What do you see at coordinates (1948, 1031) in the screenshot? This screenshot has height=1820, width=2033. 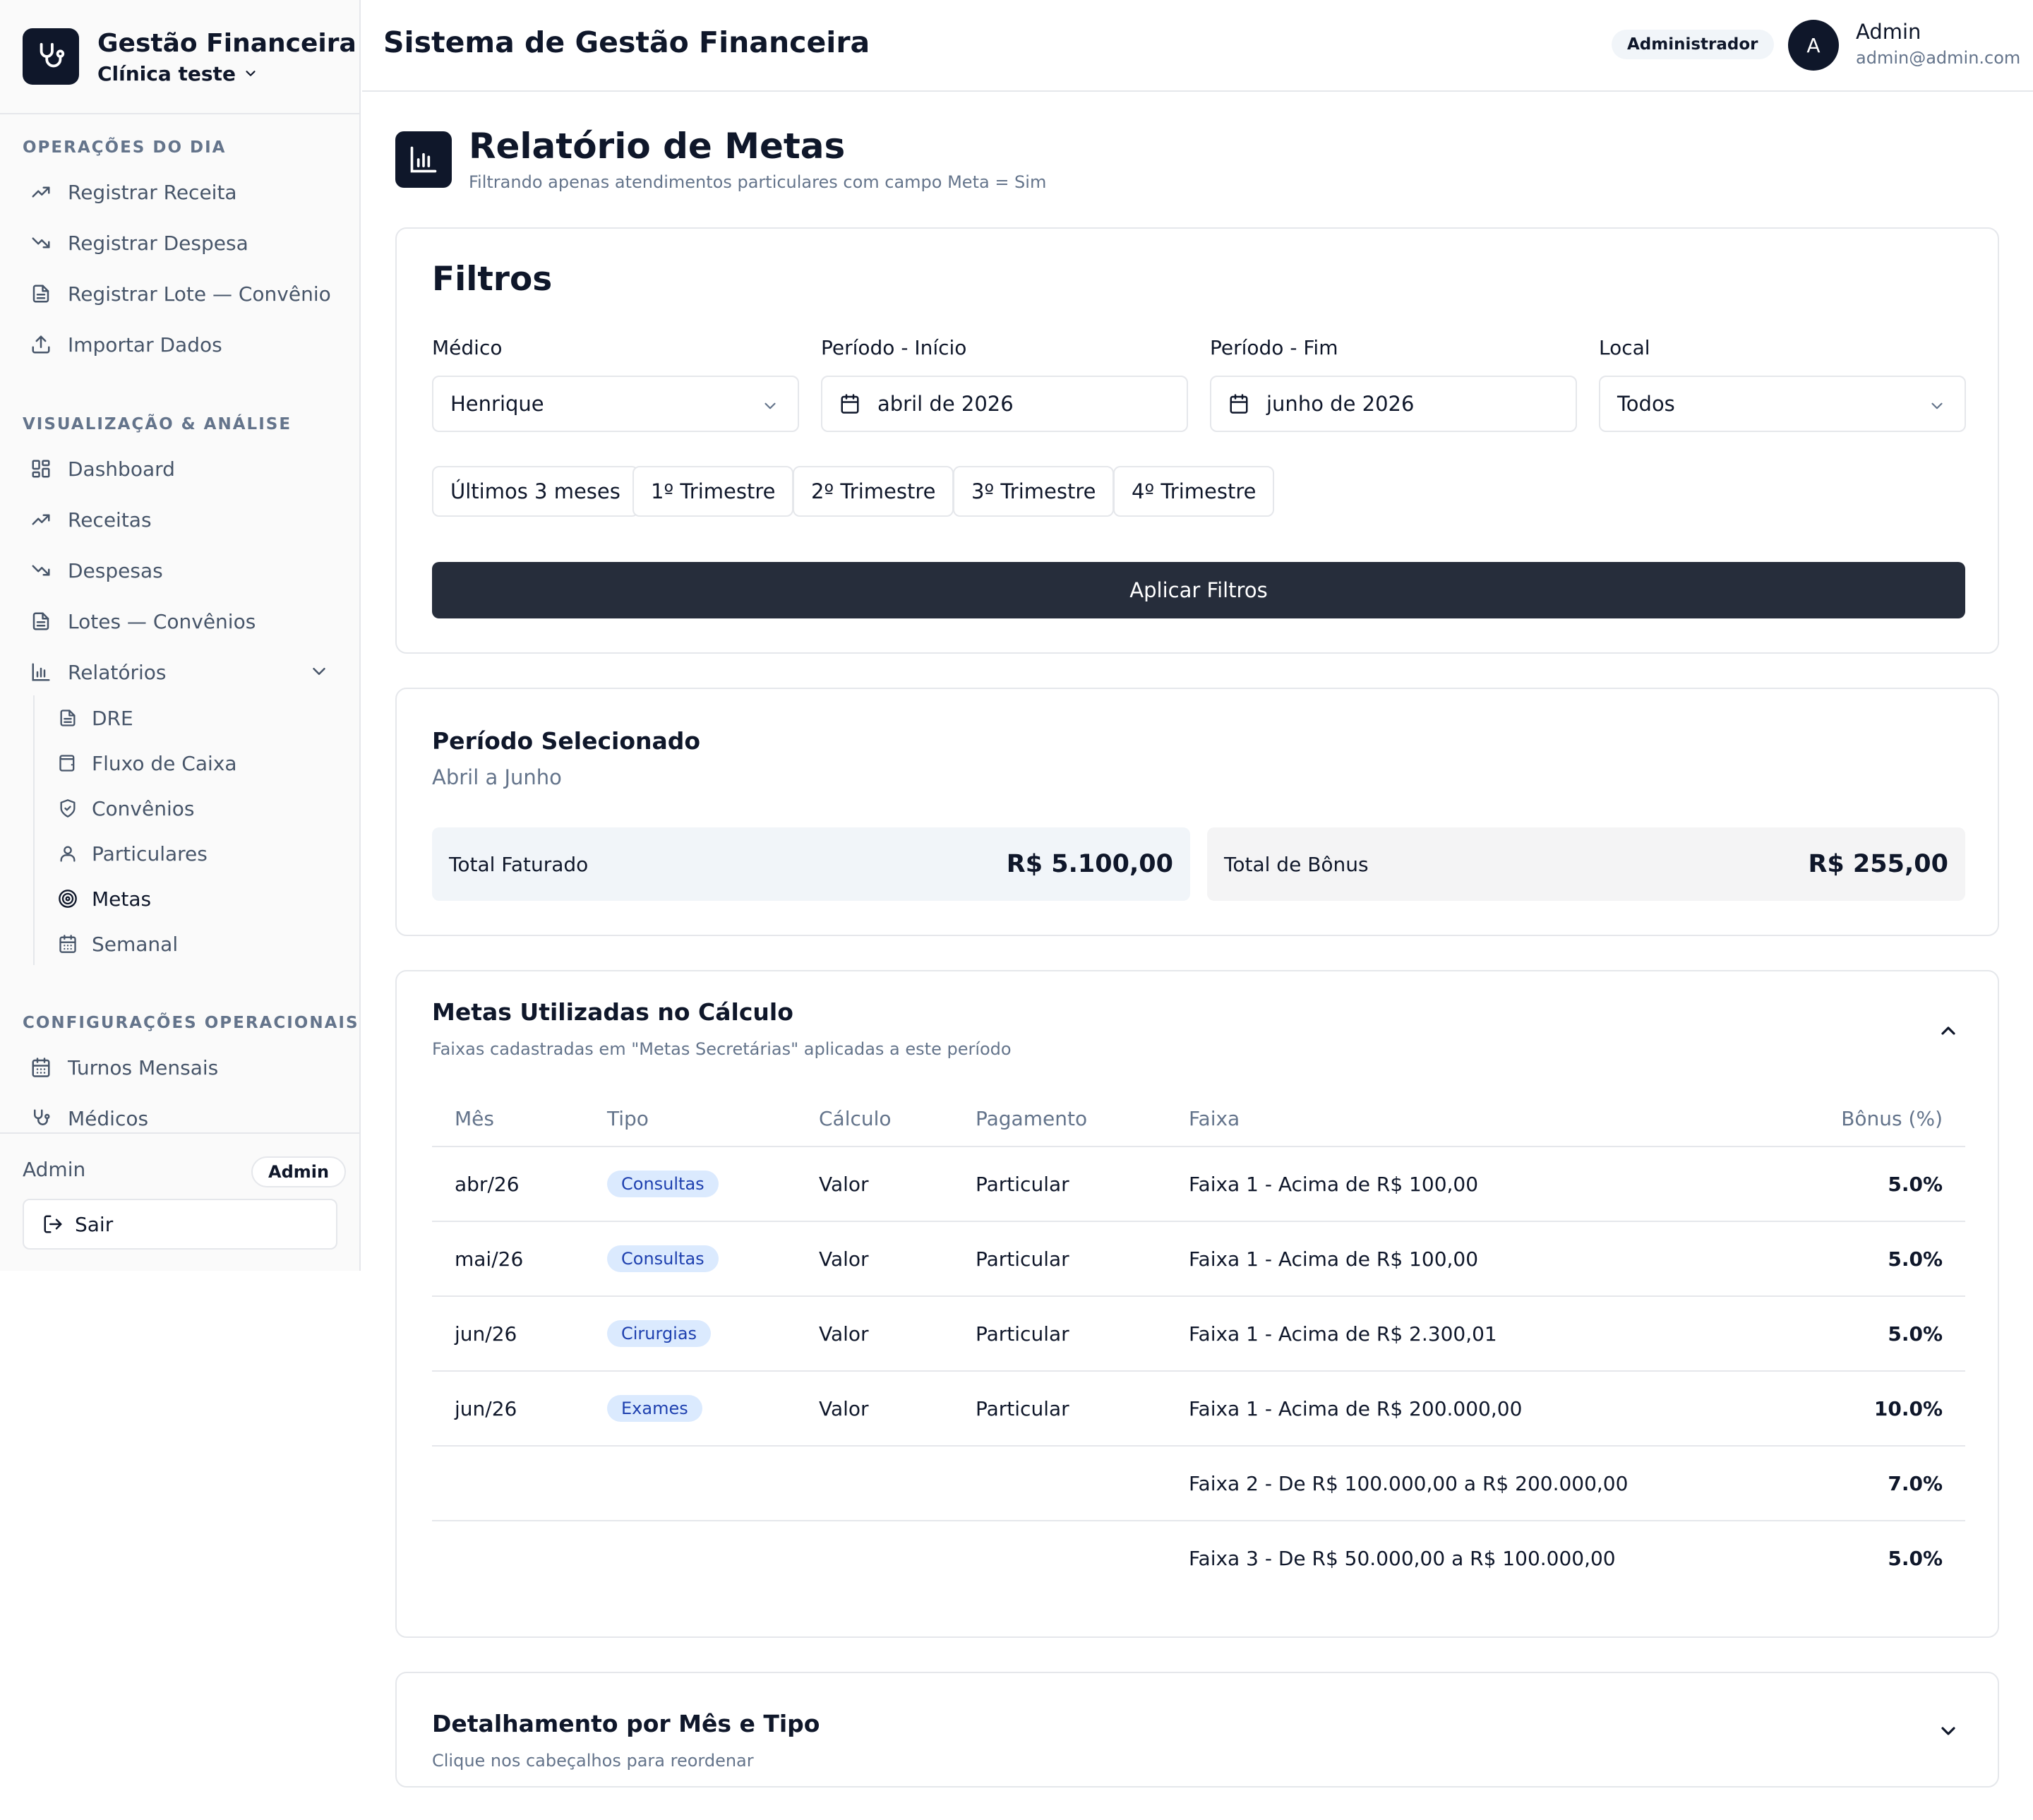 I see `collapse-metas-button` at bounding box center [1948, 1031].